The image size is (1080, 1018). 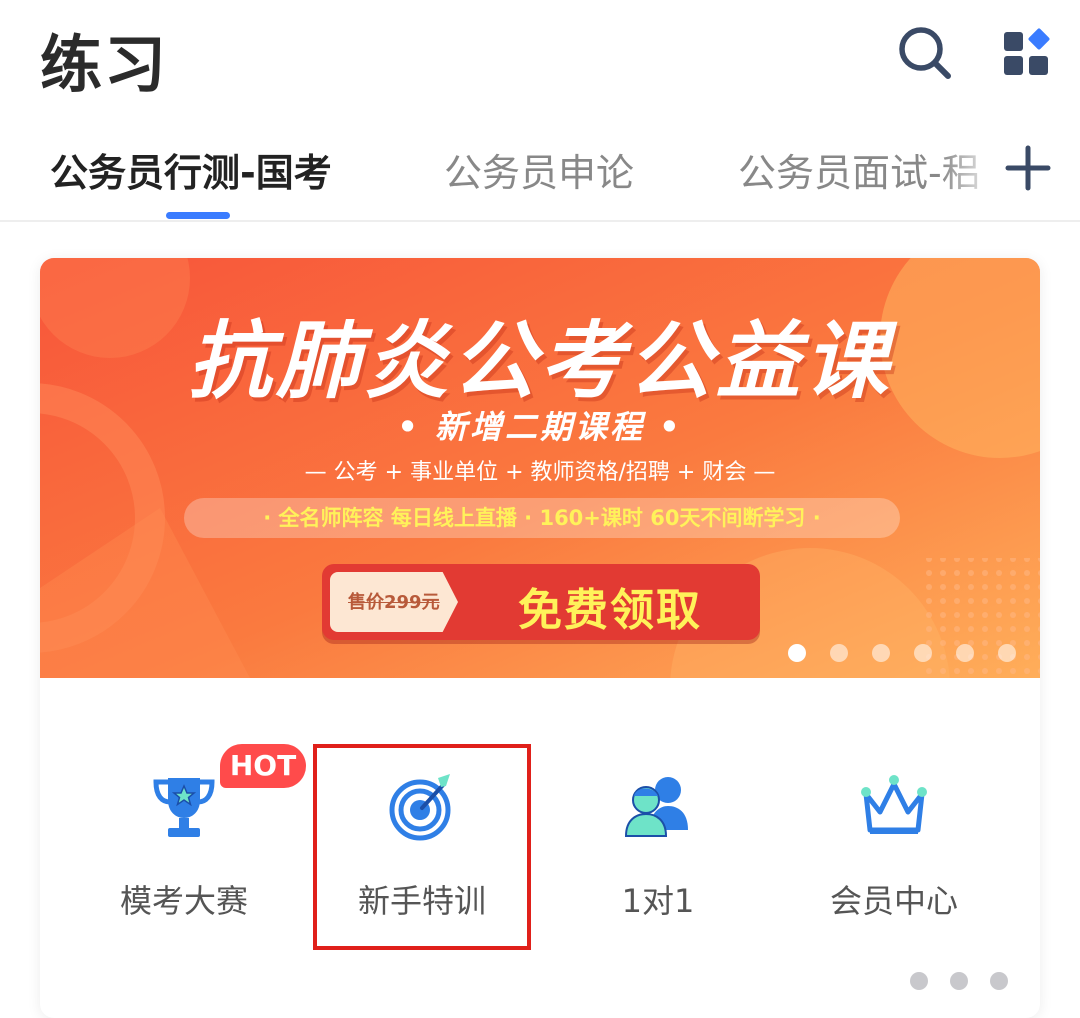 I want to click on plus-icon, so click(x=1028, y=168).